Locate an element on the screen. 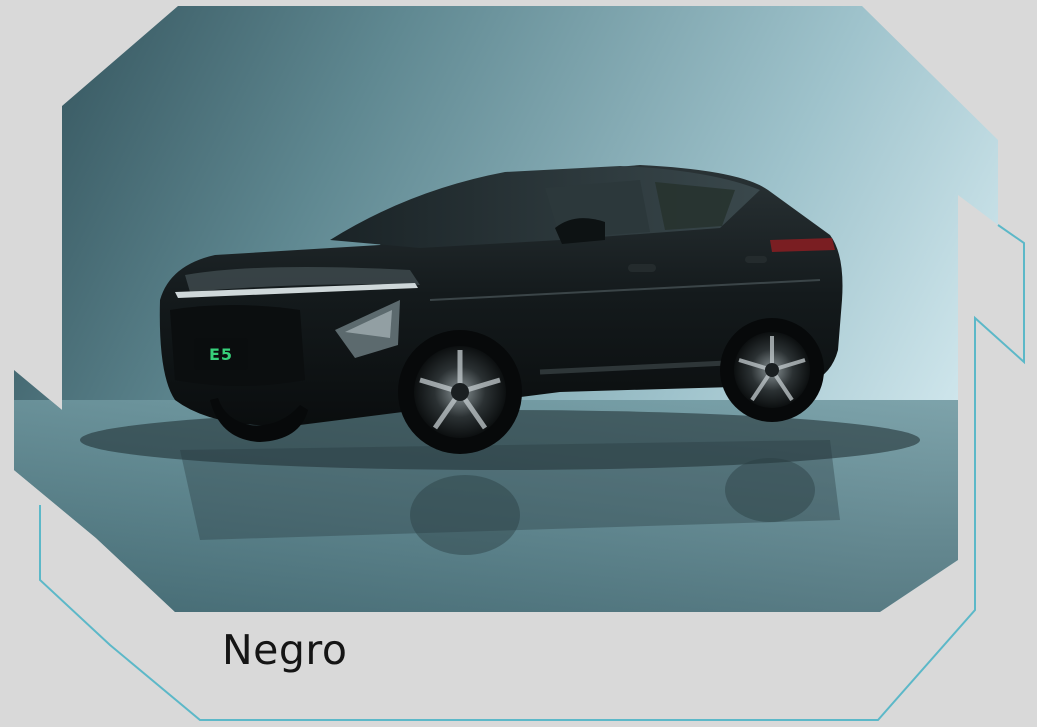 The width and height of the screenshot is (1037, 727). model-badge-label: E5 is located at coordinates (221, 354).